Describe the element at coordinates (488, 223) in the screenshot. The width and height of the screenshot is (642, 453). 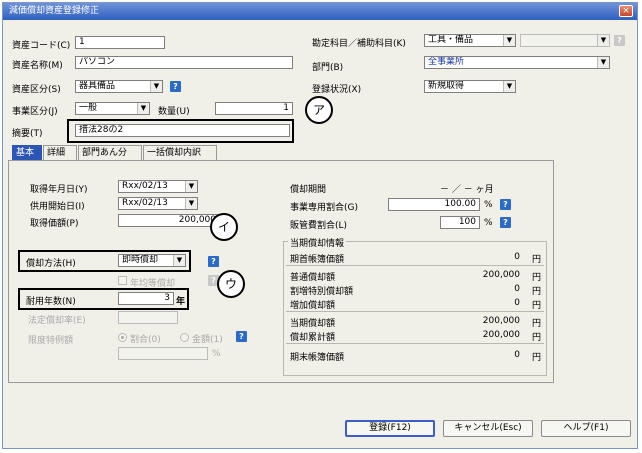
I see `sales-ratio-unit: %` at that location.